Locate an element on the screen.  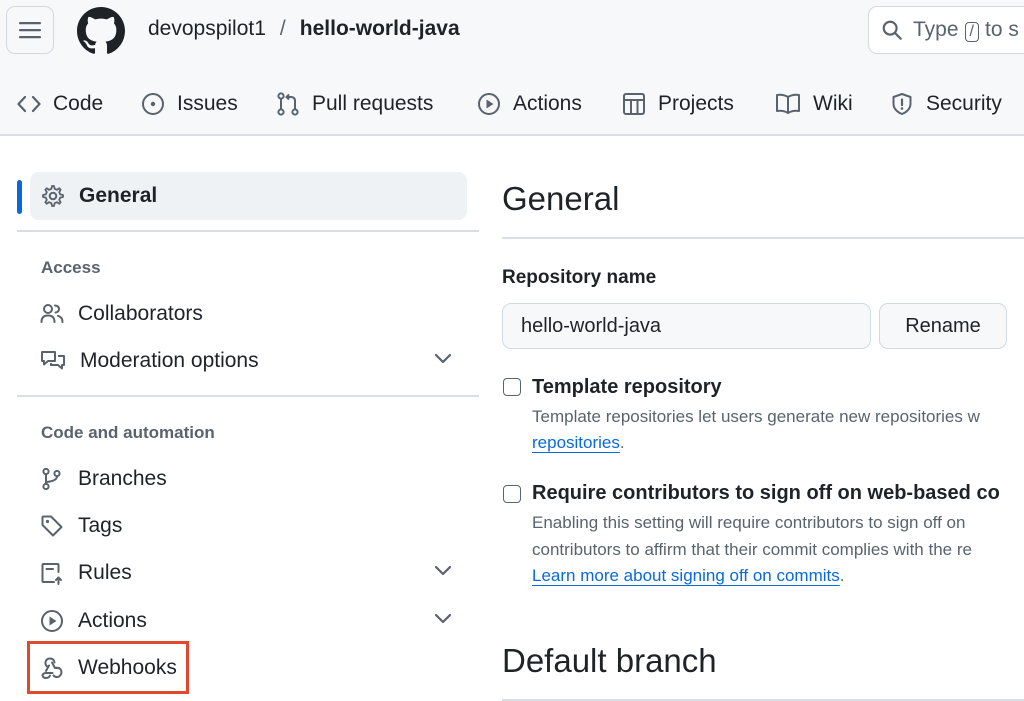
gear-icon is located at coordinates (53, 196).